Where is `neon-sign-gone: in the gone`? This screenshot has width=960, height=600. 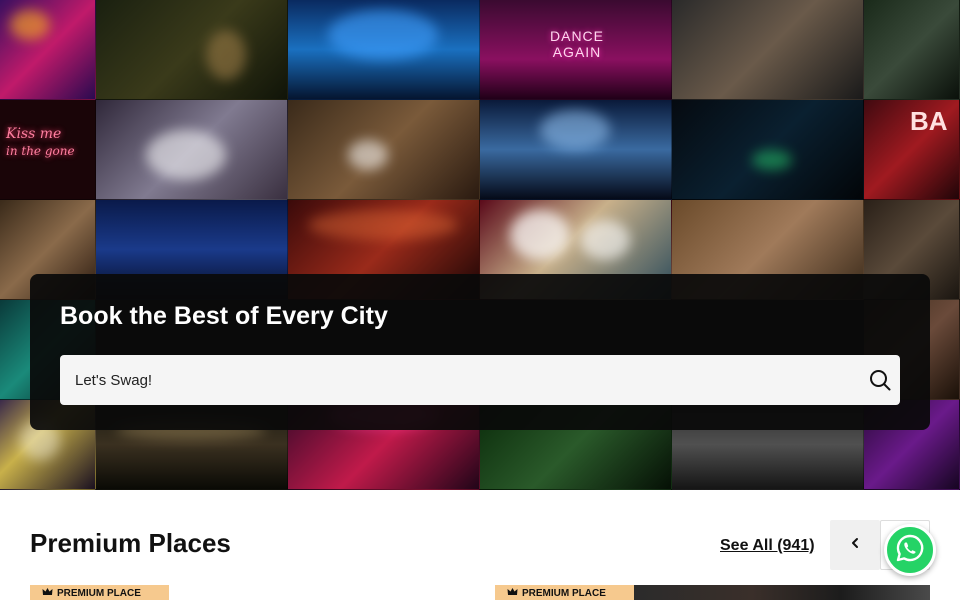
neon-sign-gone: in the gone is located at coordinates (40, 151).